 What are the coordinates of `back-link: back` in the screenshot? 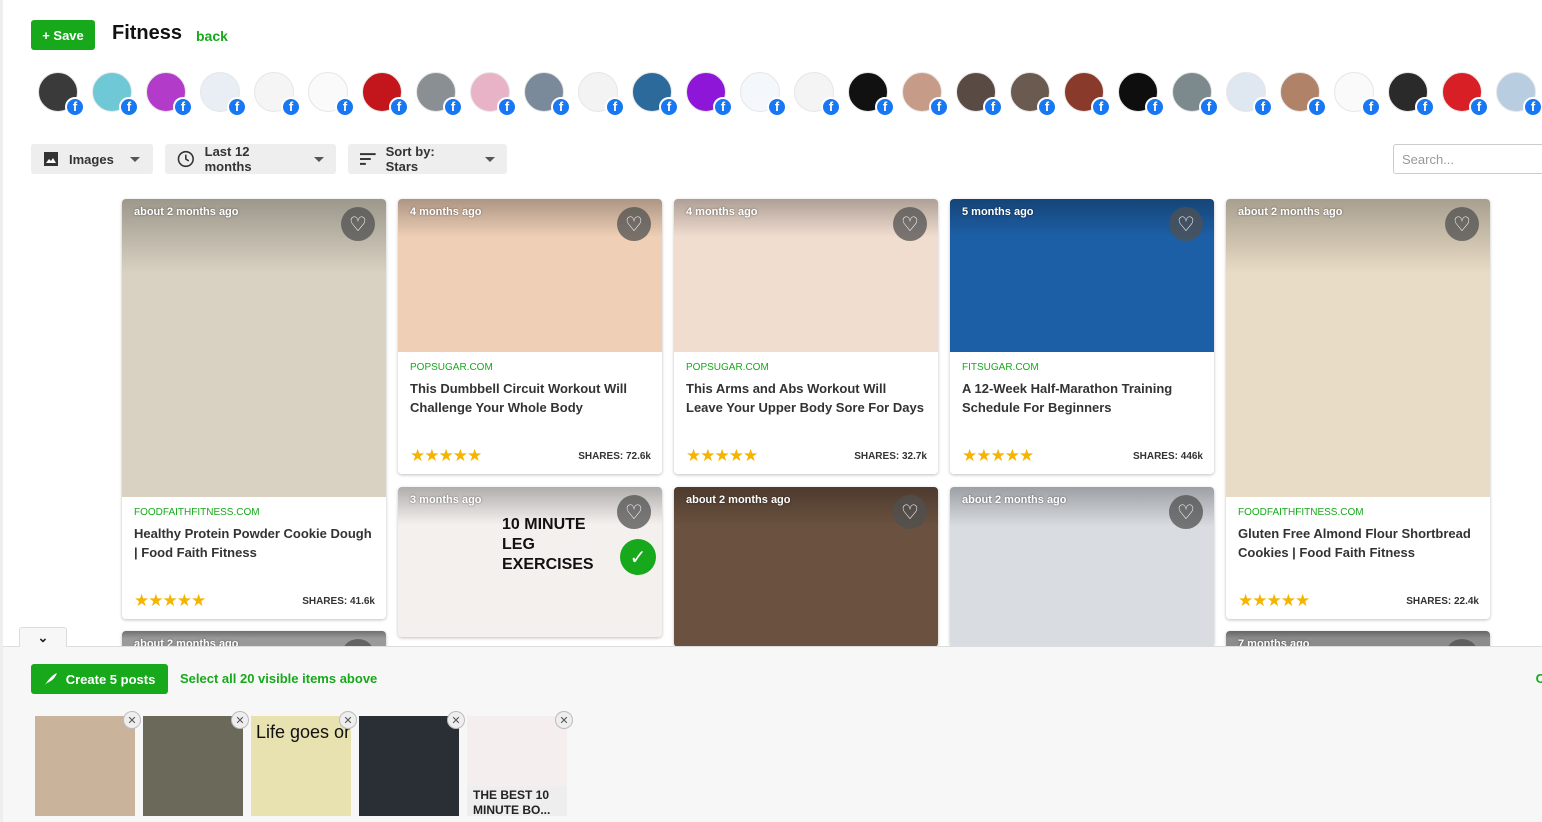 It's located at (212, 36).